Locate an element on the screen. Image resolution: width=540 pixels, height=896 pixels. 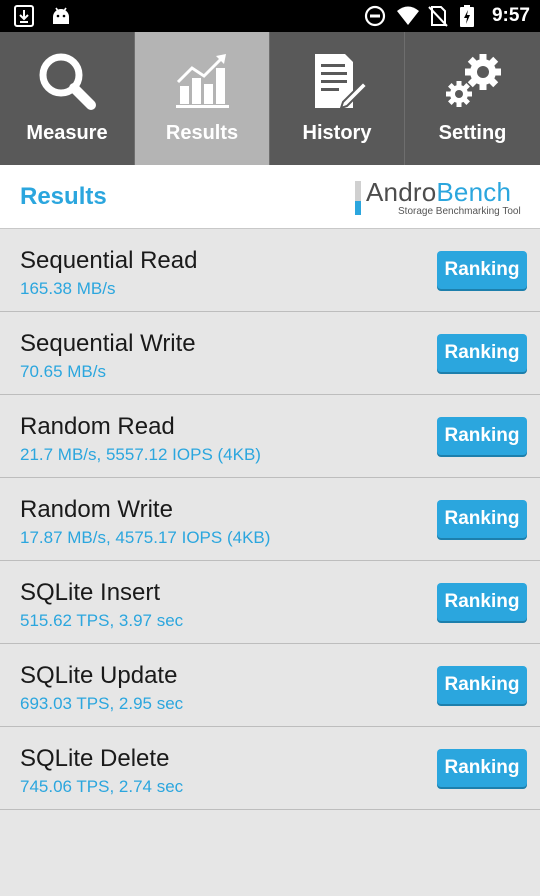
tab-measure: Measure is located at coordinates (67, 98).